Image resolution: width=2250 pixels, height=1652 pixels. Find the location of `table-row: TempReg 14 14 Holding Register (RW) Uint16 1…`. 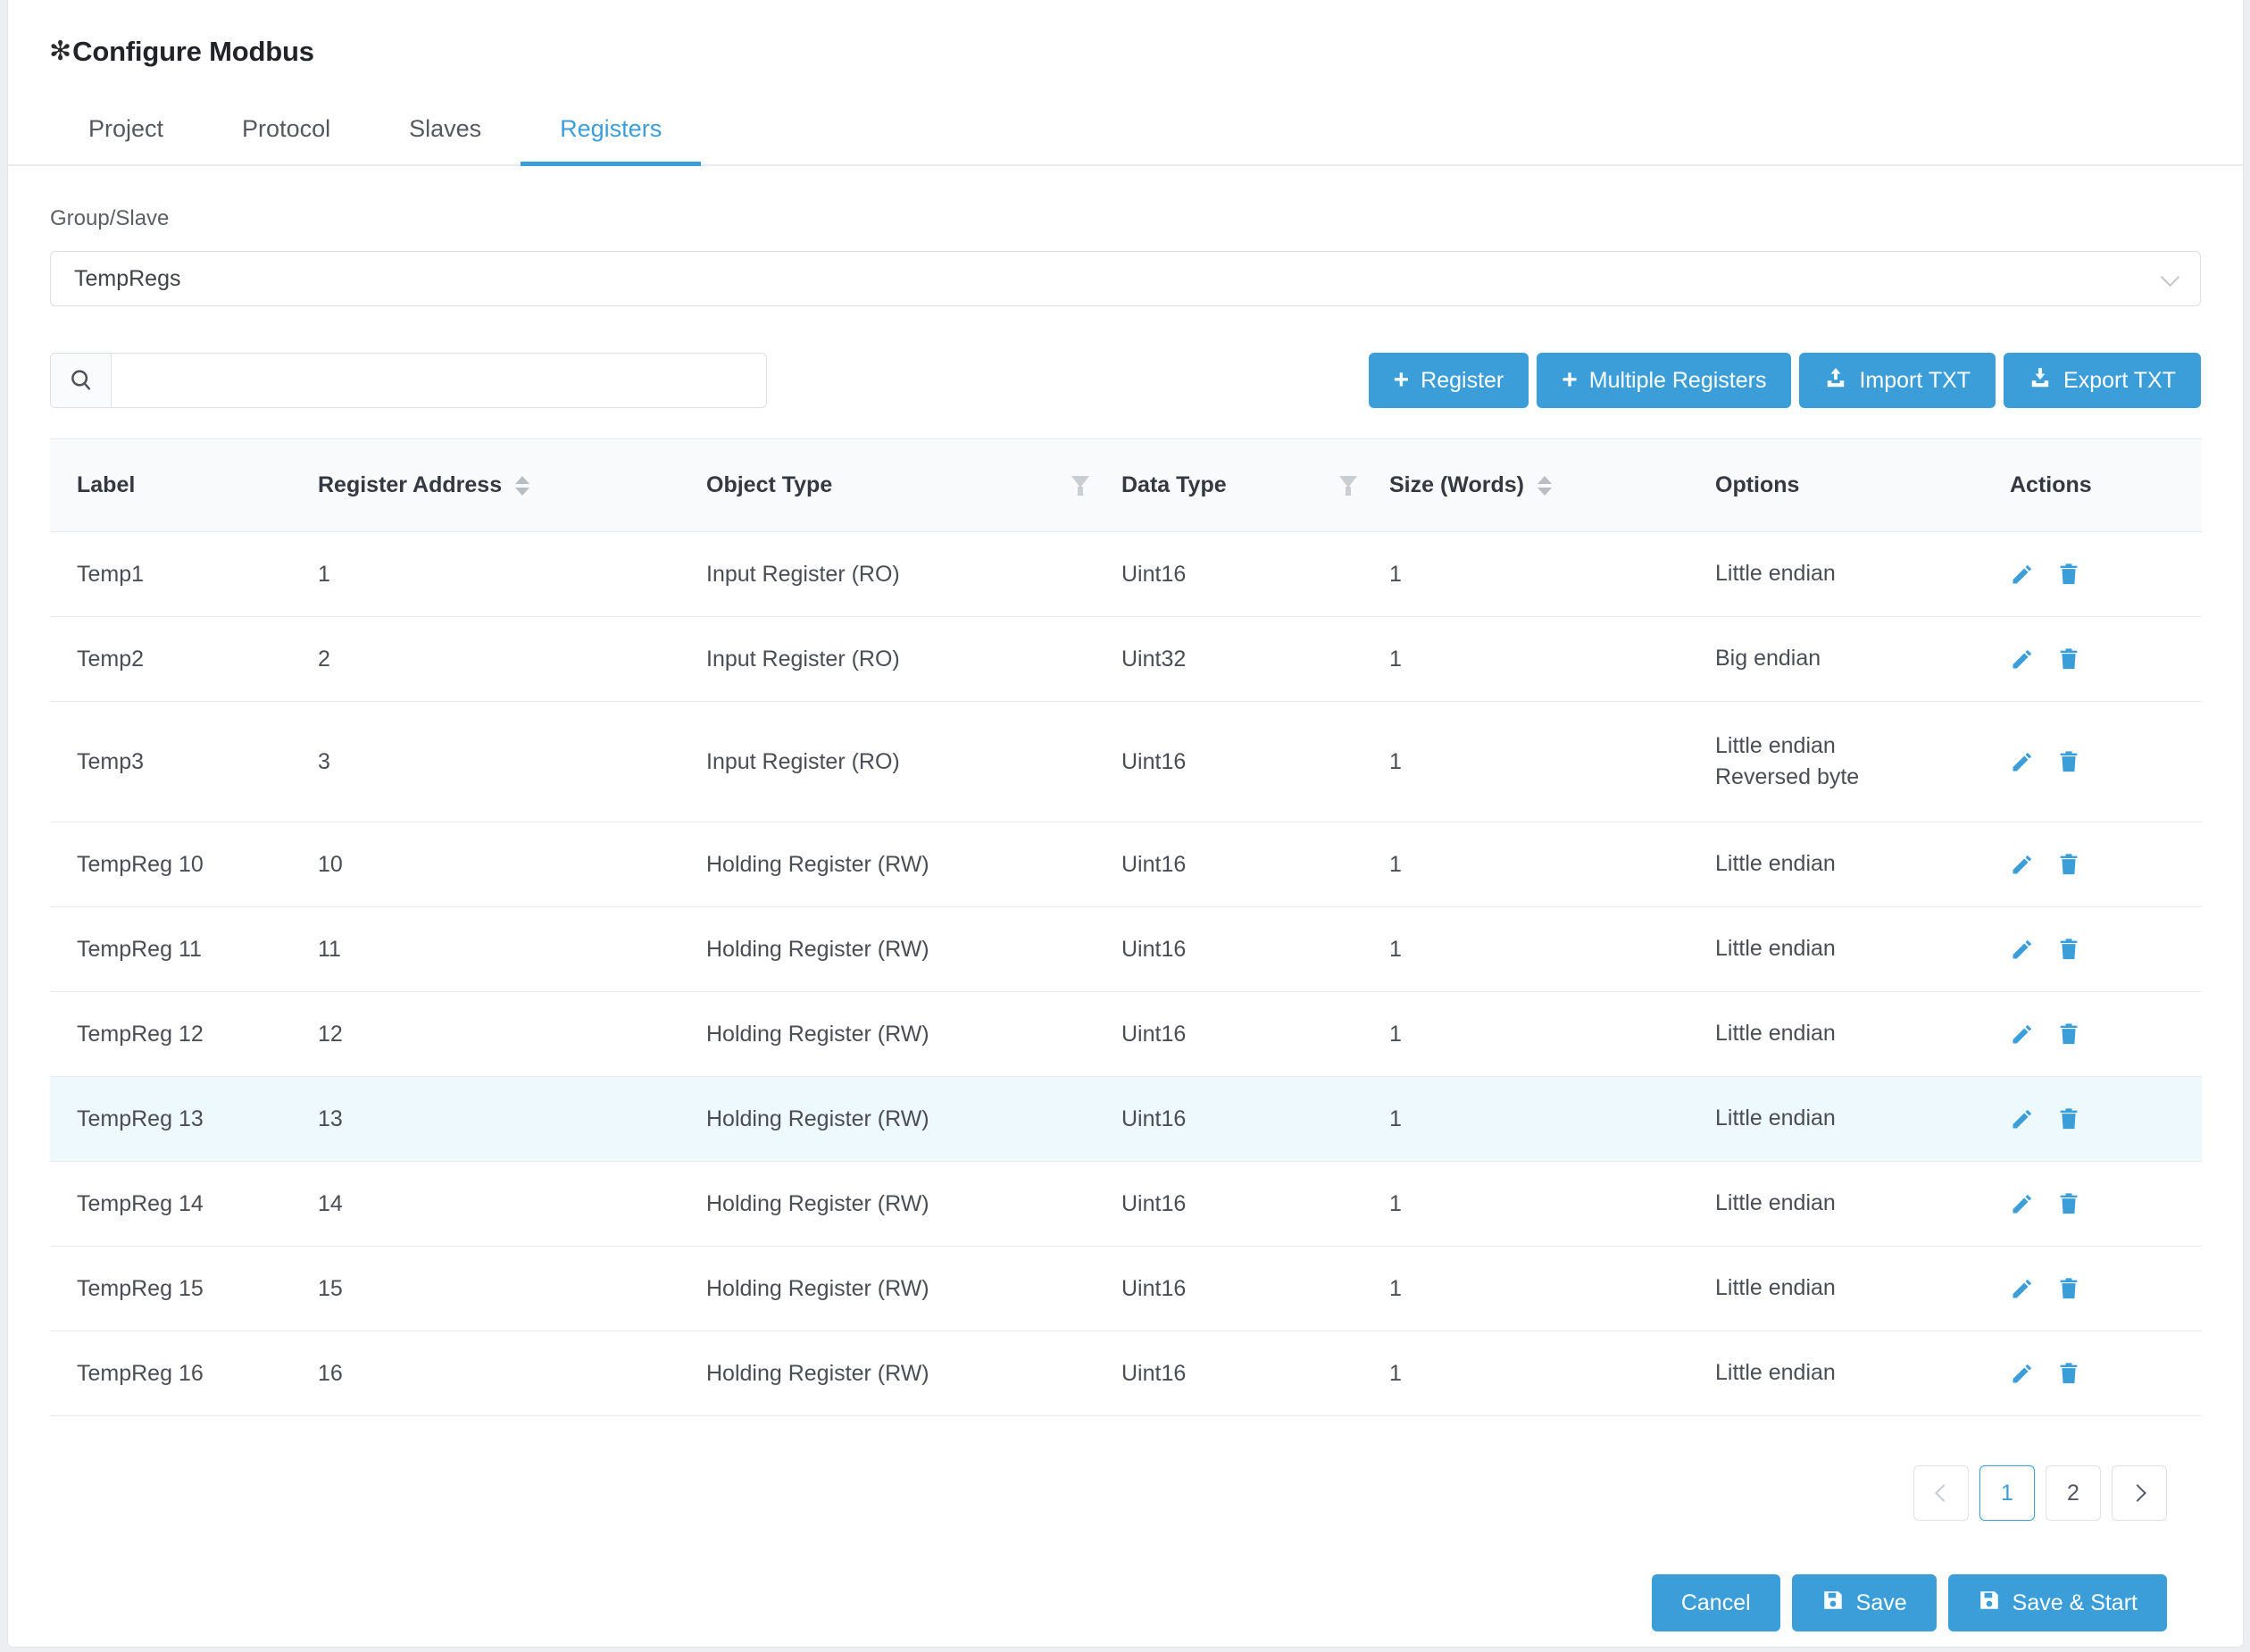

table-row: TempReg 14 14 Holding Register (RW) Uint16 1… is located at coordinates (1126, 1204).